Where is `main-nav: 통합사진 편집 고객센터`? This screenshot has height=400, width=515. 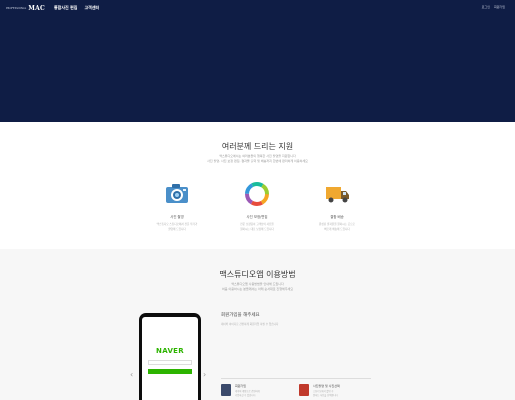
main-nav: 통합사진 편집 고객센터 is located at coordinates (76, 8).